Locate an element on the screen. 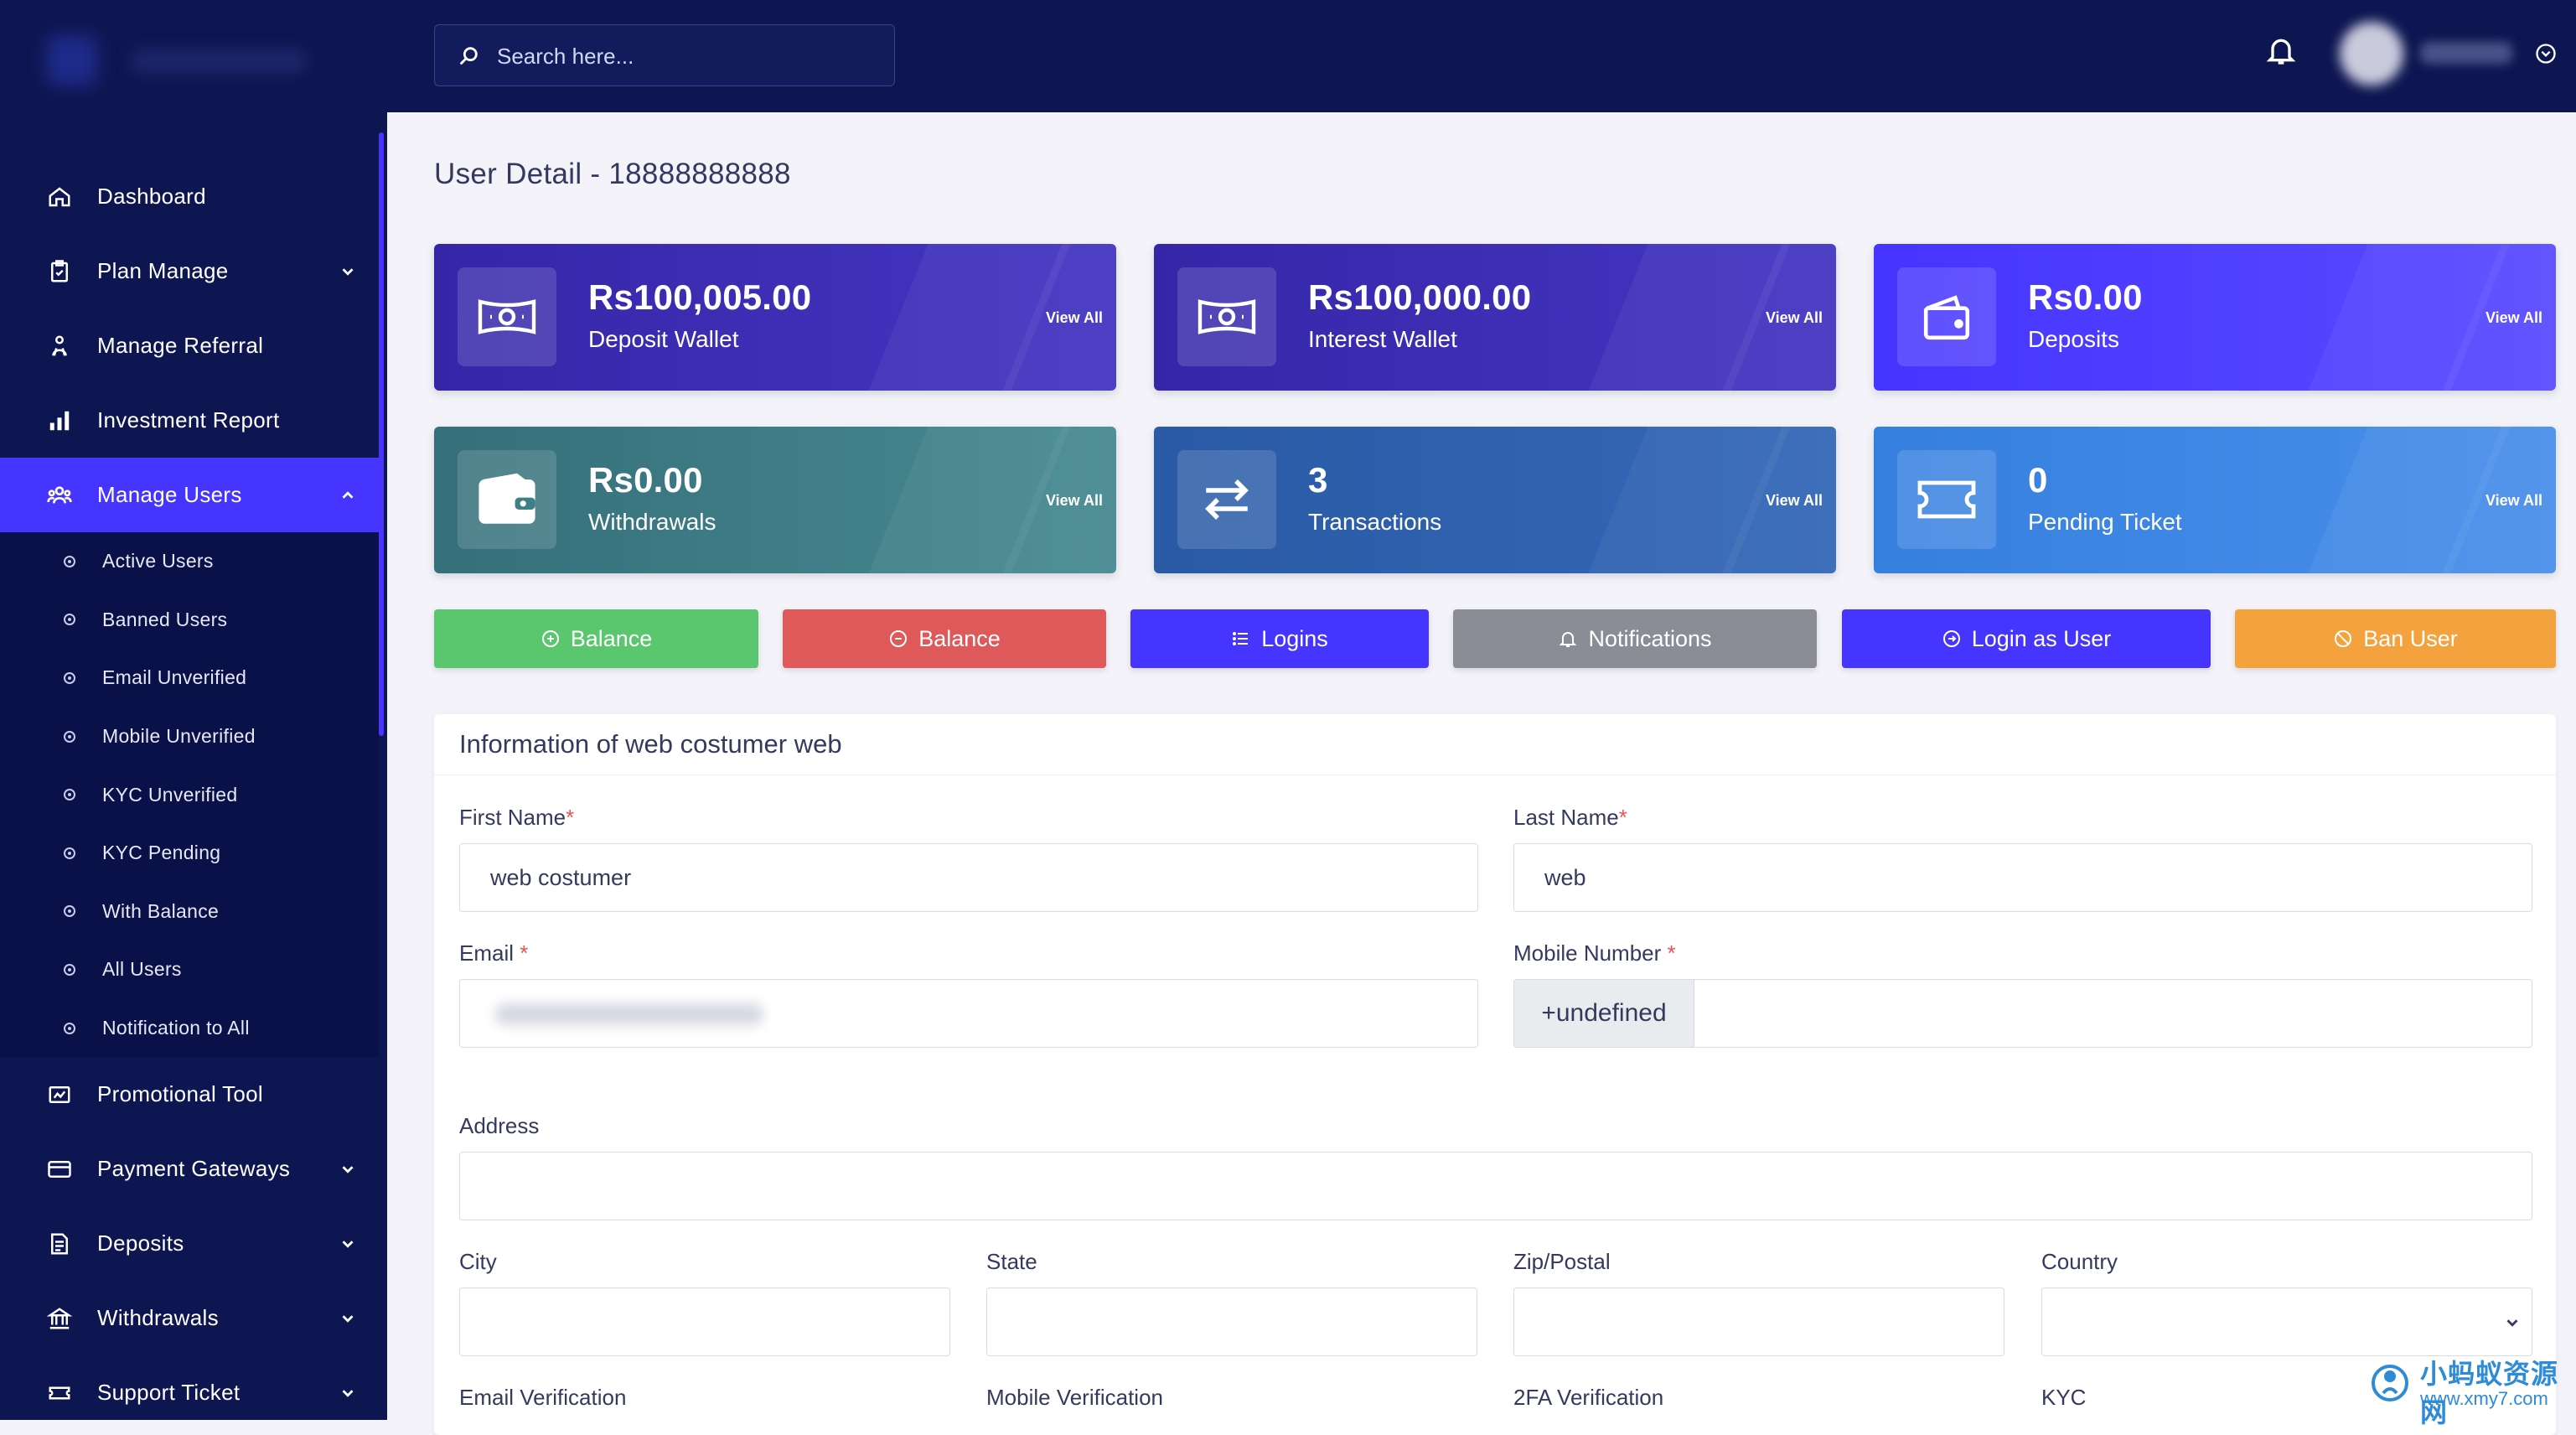  stat-card-transactions: 3 Transactions View All is located at coordinates (1495, 500).